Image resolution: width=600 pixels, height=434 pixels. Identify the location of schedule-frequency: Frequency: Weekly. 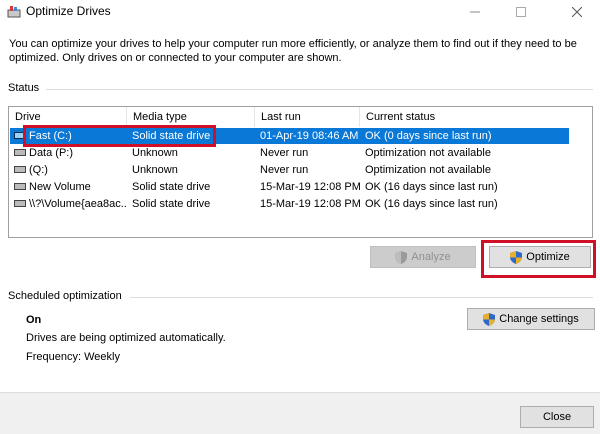
(73, 357).